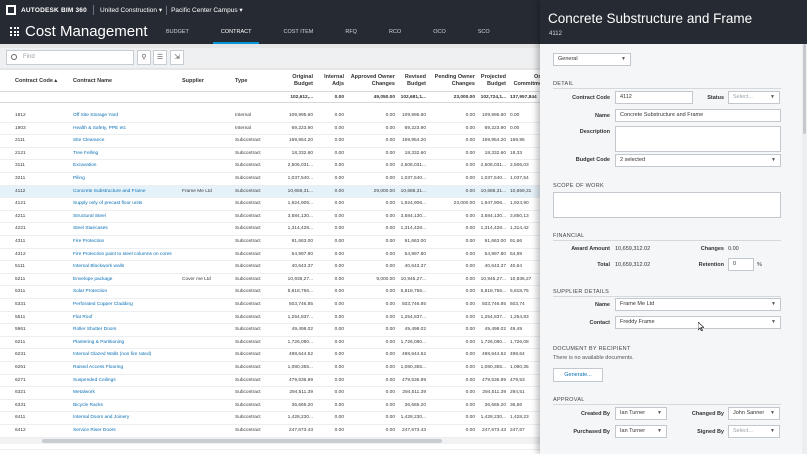  Describe the element at coordinates (241, 81) in the screenshot. I see `col-type: Type` at that location.